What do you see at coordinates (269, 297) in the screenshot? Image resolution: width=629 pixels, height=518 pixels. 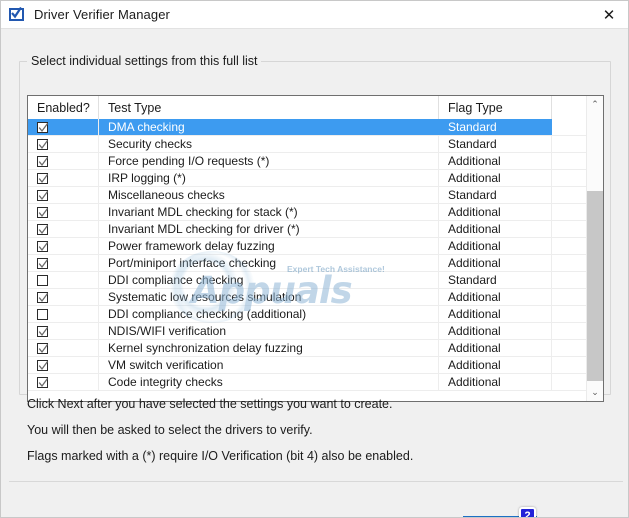 I see `test-type-cell: Systematic low resources simulation` at bounding box center [269, 297].